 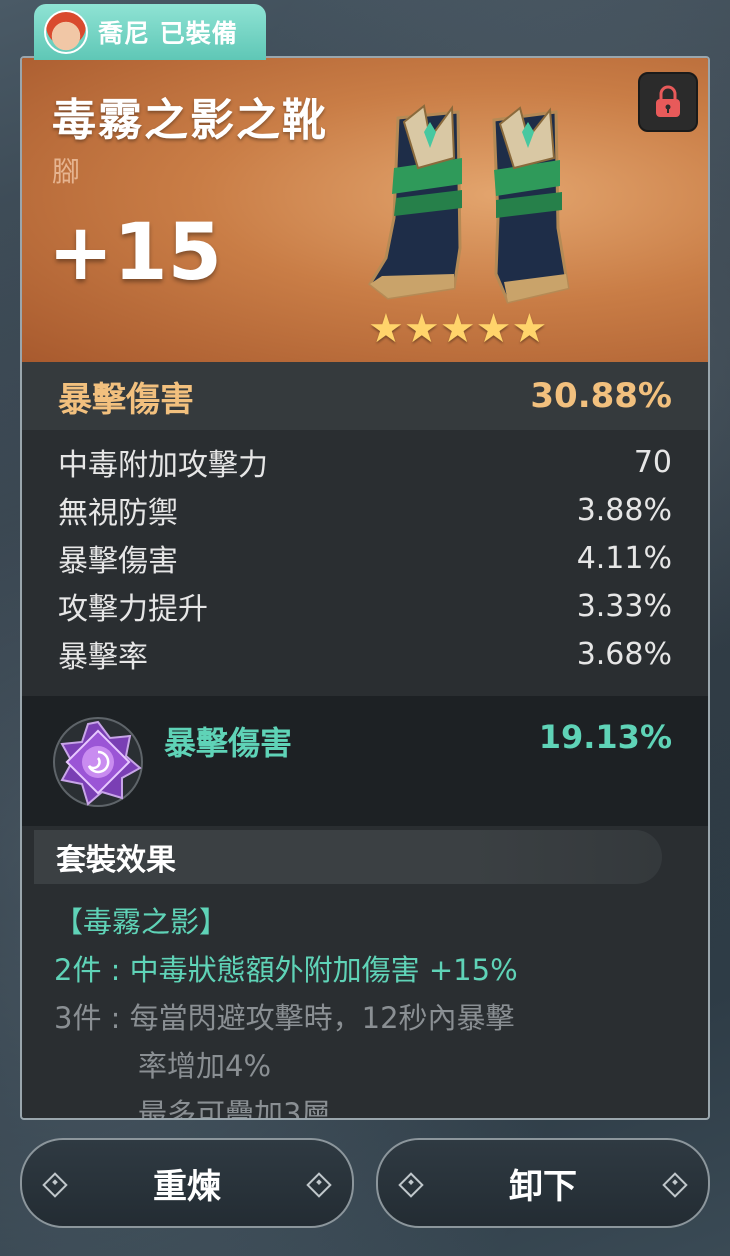 What do you see at coordinates (365, 462) in the screenshot?
I see `sub-stat-row: 中毒附加攻擊力 70` at bounding box center [365, 462].